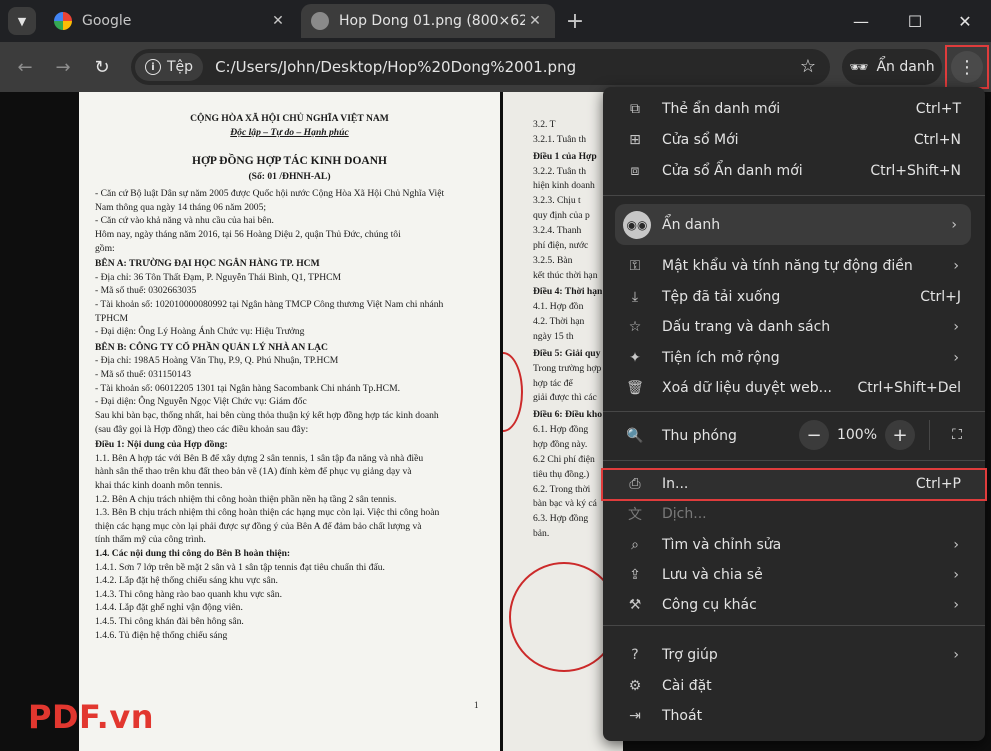 The image size is (991, 751). Describe the element at coordinates (746, 327) in the screenshot. I see `menu-item-label: Dấu trang và danh sách` at that location.